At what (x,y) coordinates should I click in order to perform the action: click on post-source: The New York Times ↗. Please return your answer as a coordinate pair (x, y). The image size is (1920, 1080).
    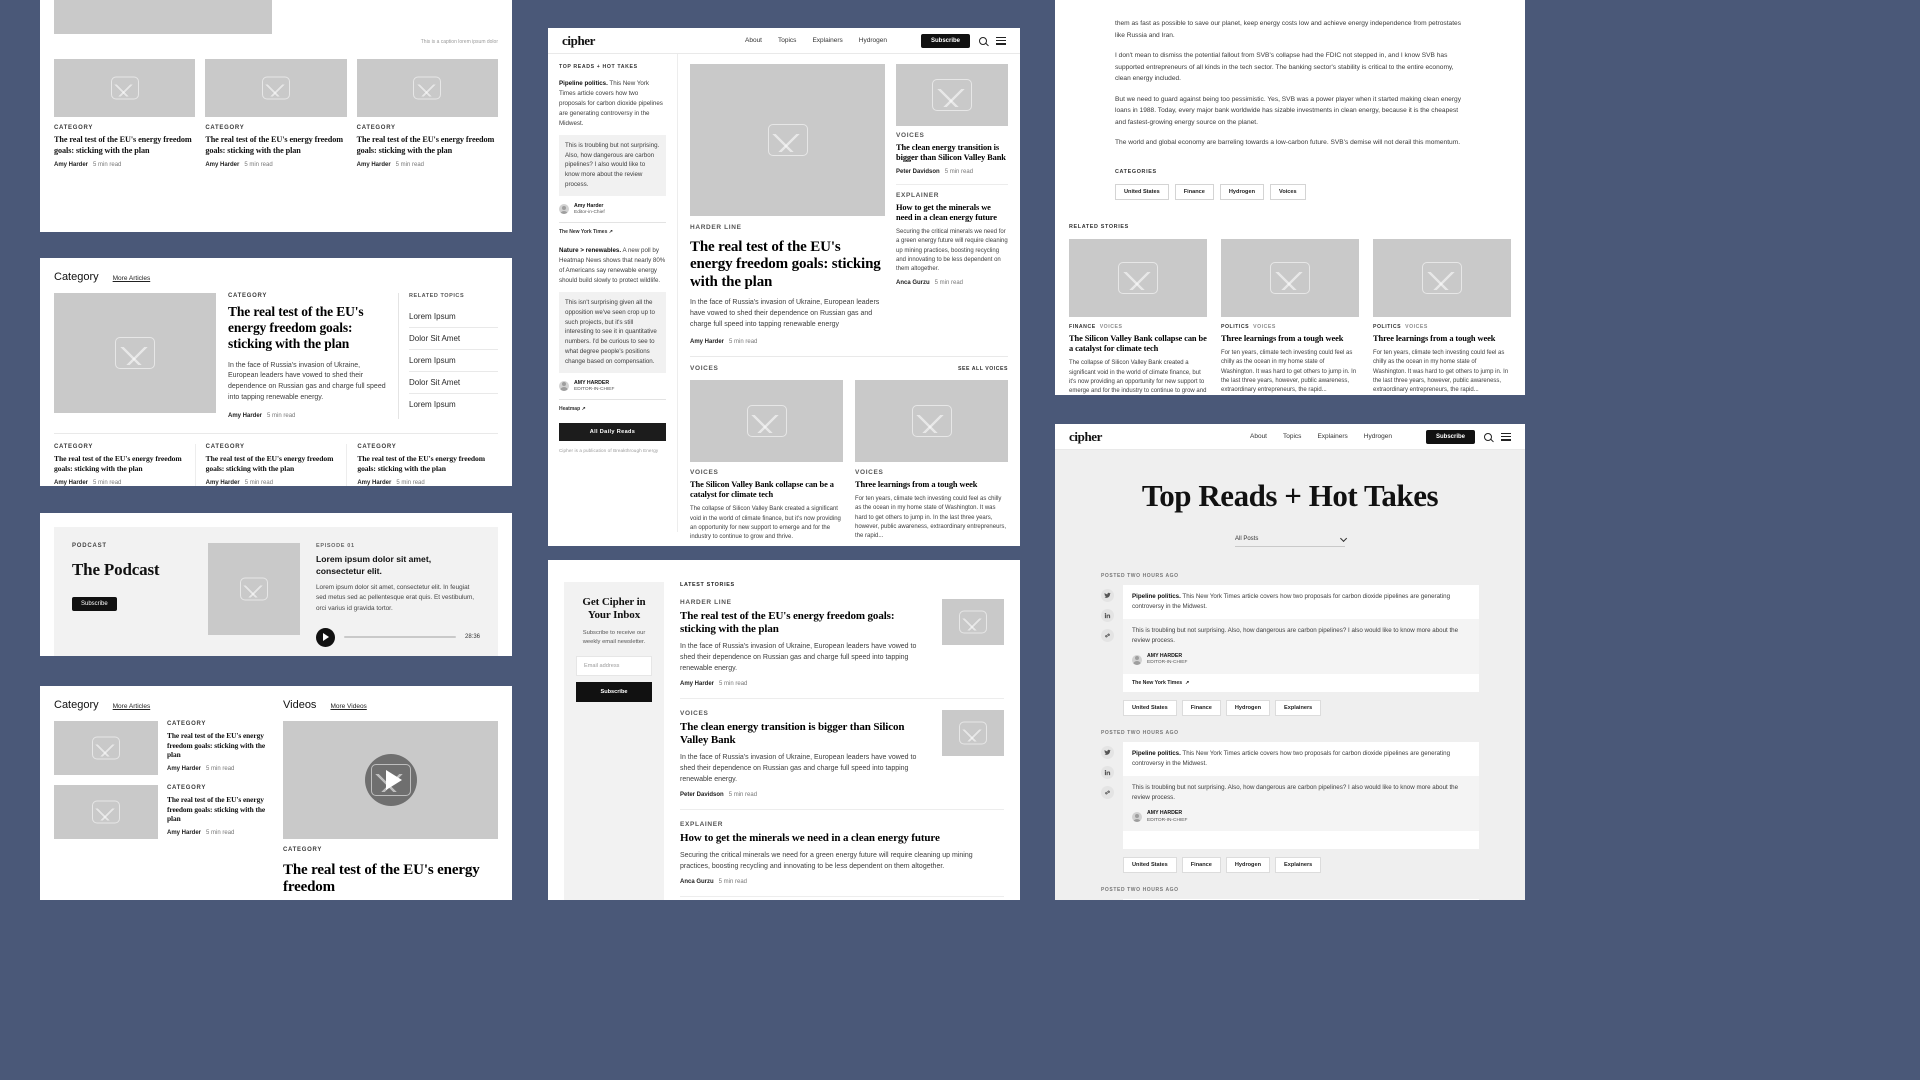
    Looking at the image, I should click on (1301, 683).